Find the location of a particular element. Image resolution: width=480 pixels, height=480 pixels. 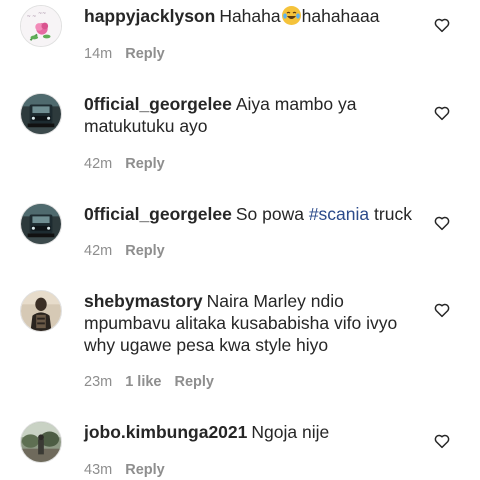

comment-time: 14m is located at coordinates (98, 54).